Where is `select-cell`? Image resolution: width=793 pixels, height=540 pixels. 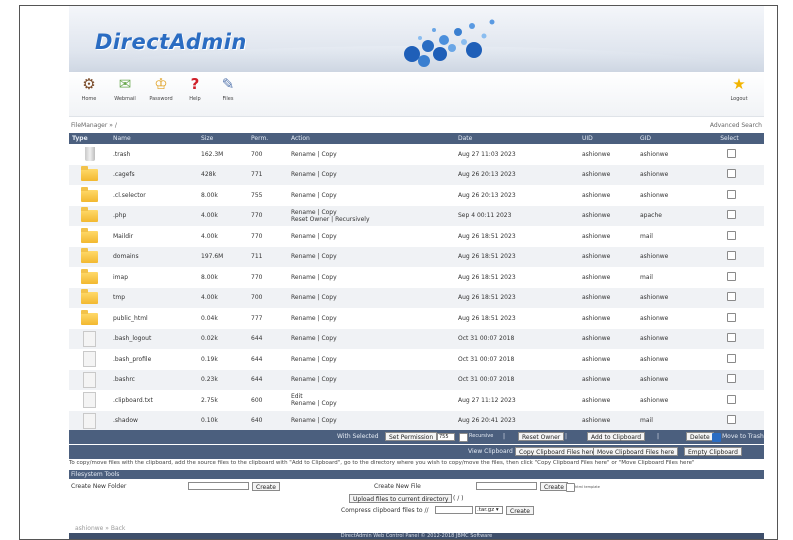 select-cell is located at coordinates (729, 277).